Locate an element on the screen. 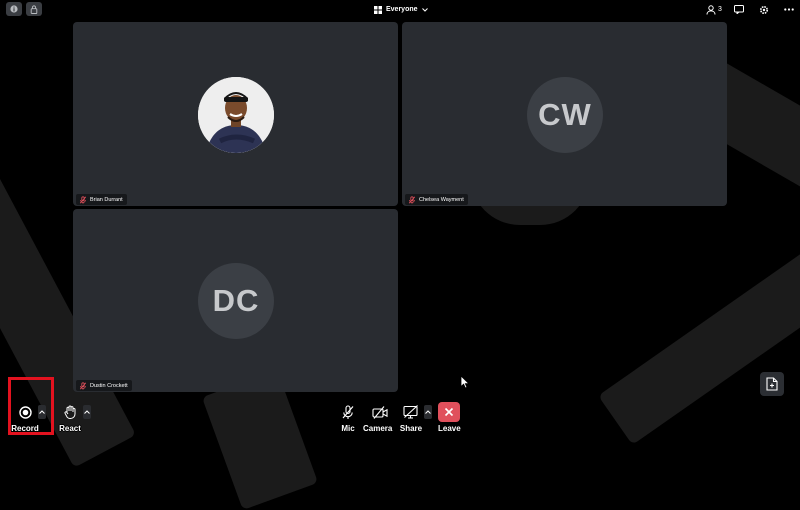 The height and width of the screenshot is (510, 800). record-icon is located at coordinates (25, 412).